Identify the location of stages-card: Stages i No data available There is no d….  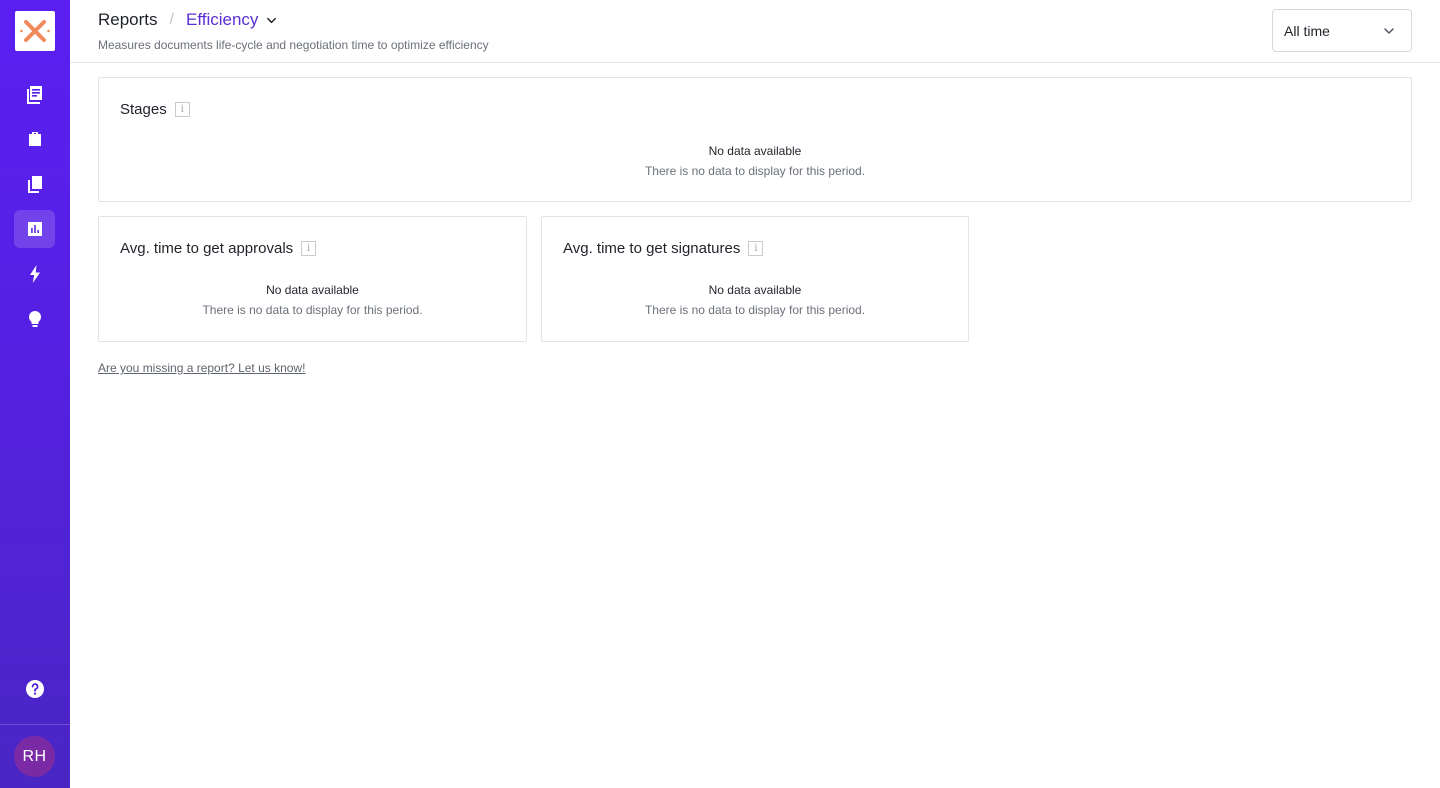
(755, 139).